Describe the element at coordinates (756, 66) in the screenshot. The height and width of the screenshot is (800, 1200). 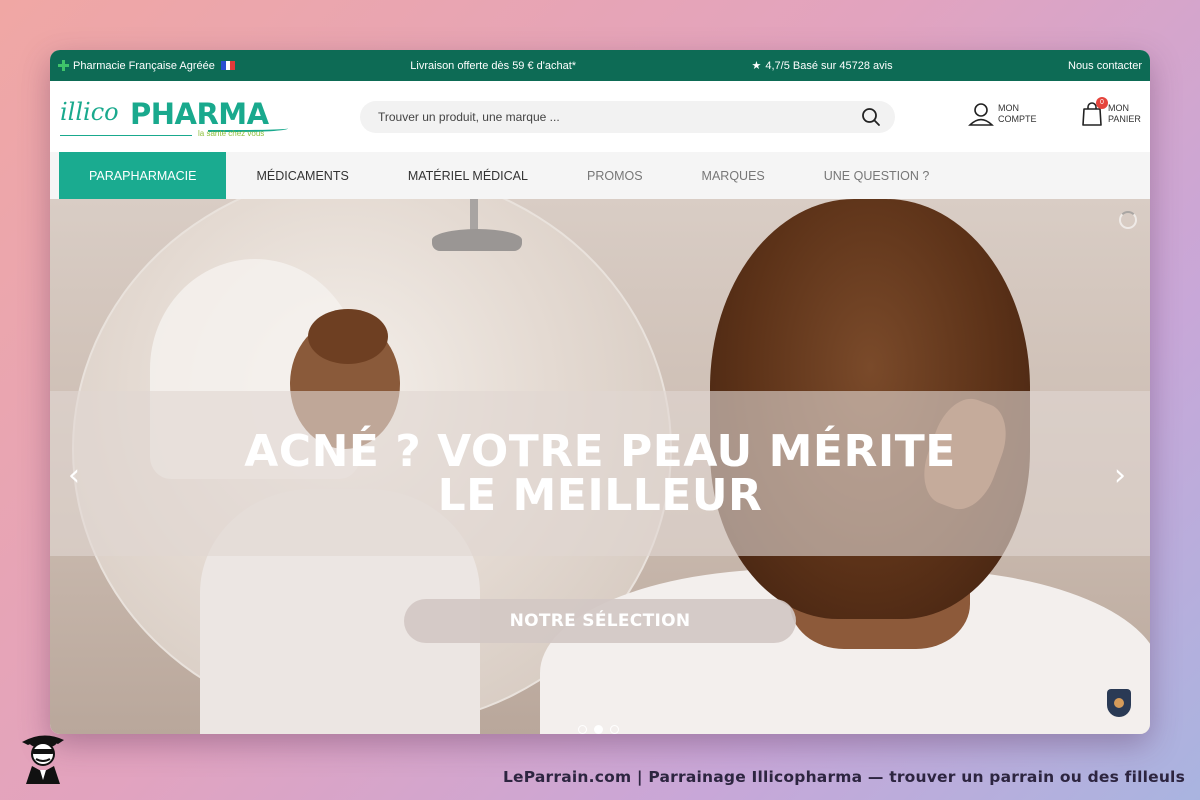
I see `star-icon: ★` at that location.